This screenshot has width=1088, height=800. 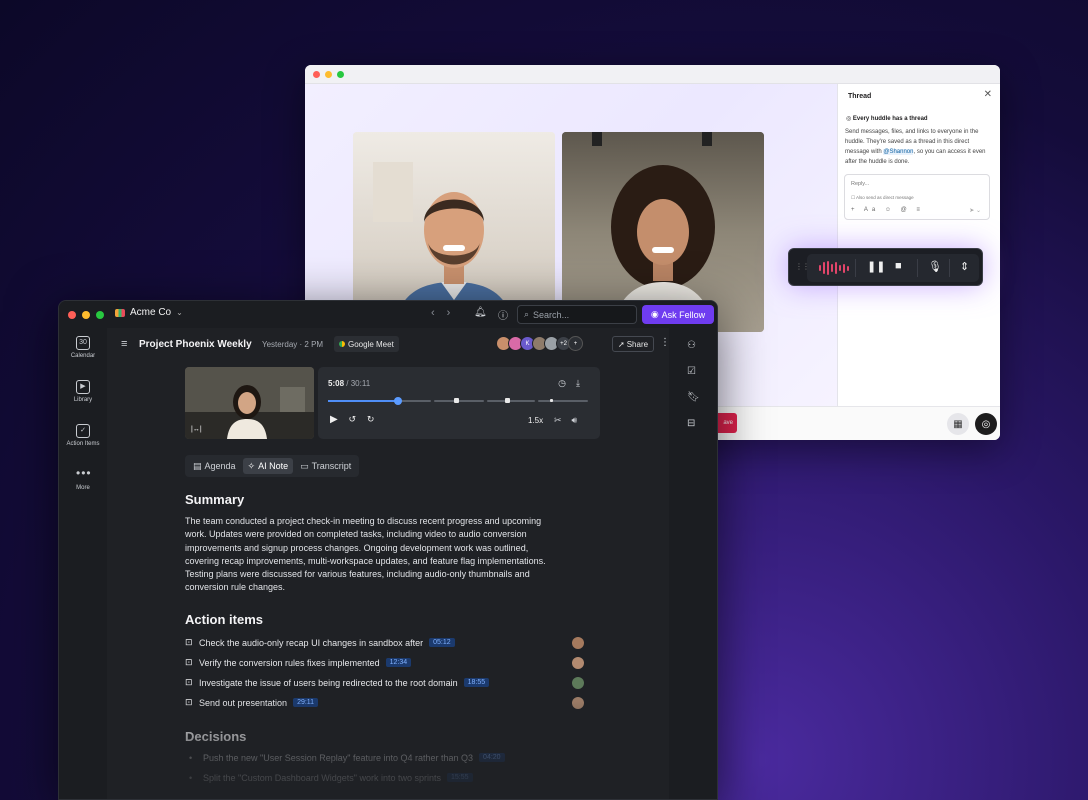 I want to click on microphone-icon: 🎙, so click(x=935, y=266).